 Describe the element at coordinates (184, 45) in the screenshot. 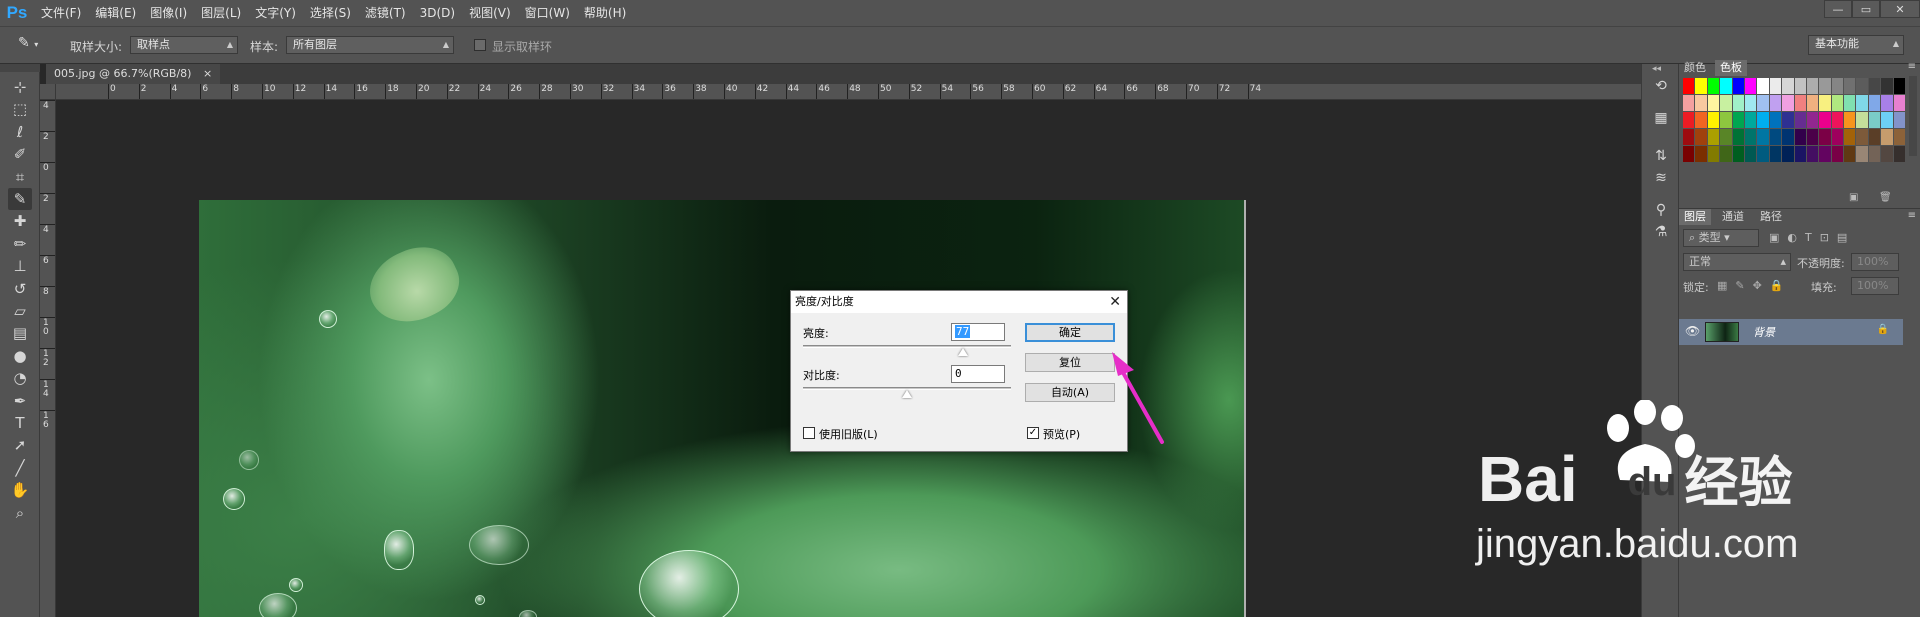

I see `sample-size-select: 取样点 ▲` at that location.